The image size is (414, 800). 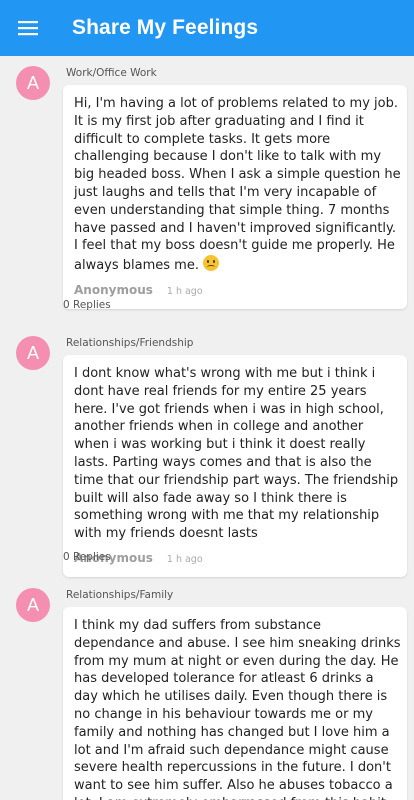 I want to click on post-category: Relationships/Family, so click(x=120, y=595).